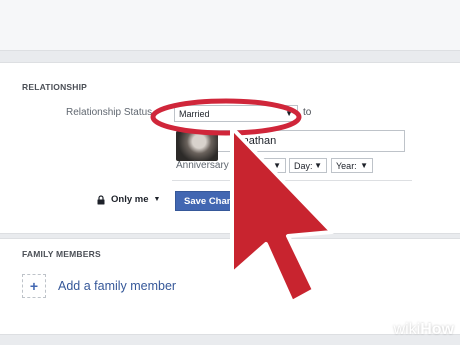  What do you see at coordinates (117, 286) in the screenshot?
I see `add-family-member-label: Add a family member` at bounding box center [117, 286].